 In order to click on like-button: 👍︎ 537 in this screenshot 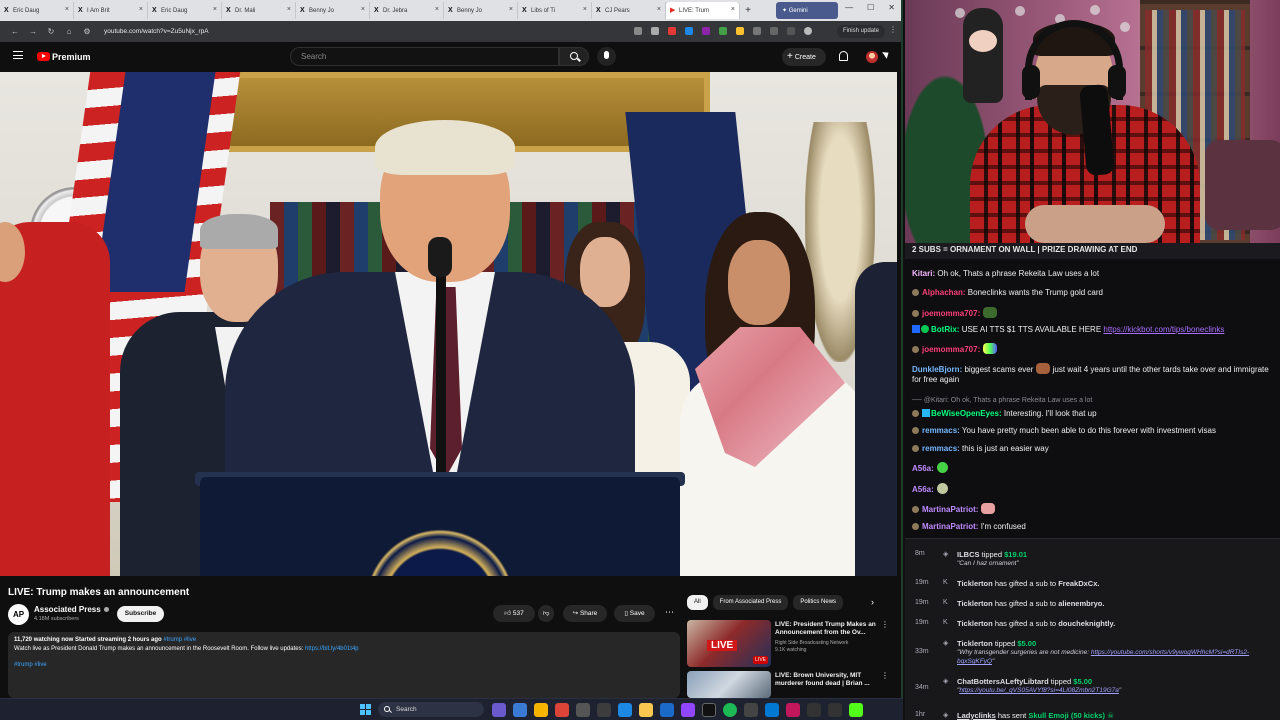, I will do `click(514, 613)`.